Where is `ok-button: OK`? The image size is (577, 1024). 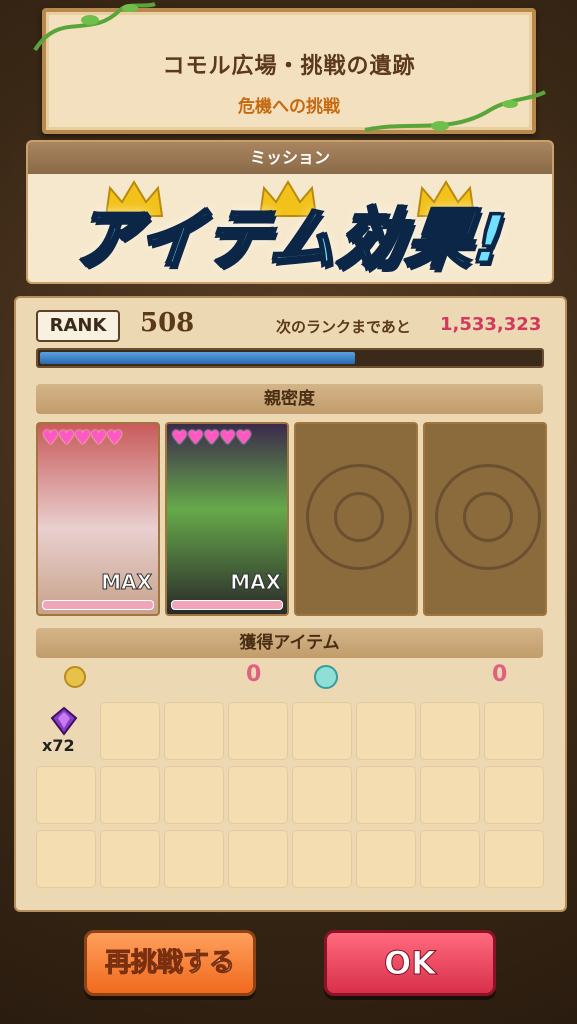
ok-button: OK is located at coordinates (410, 963).